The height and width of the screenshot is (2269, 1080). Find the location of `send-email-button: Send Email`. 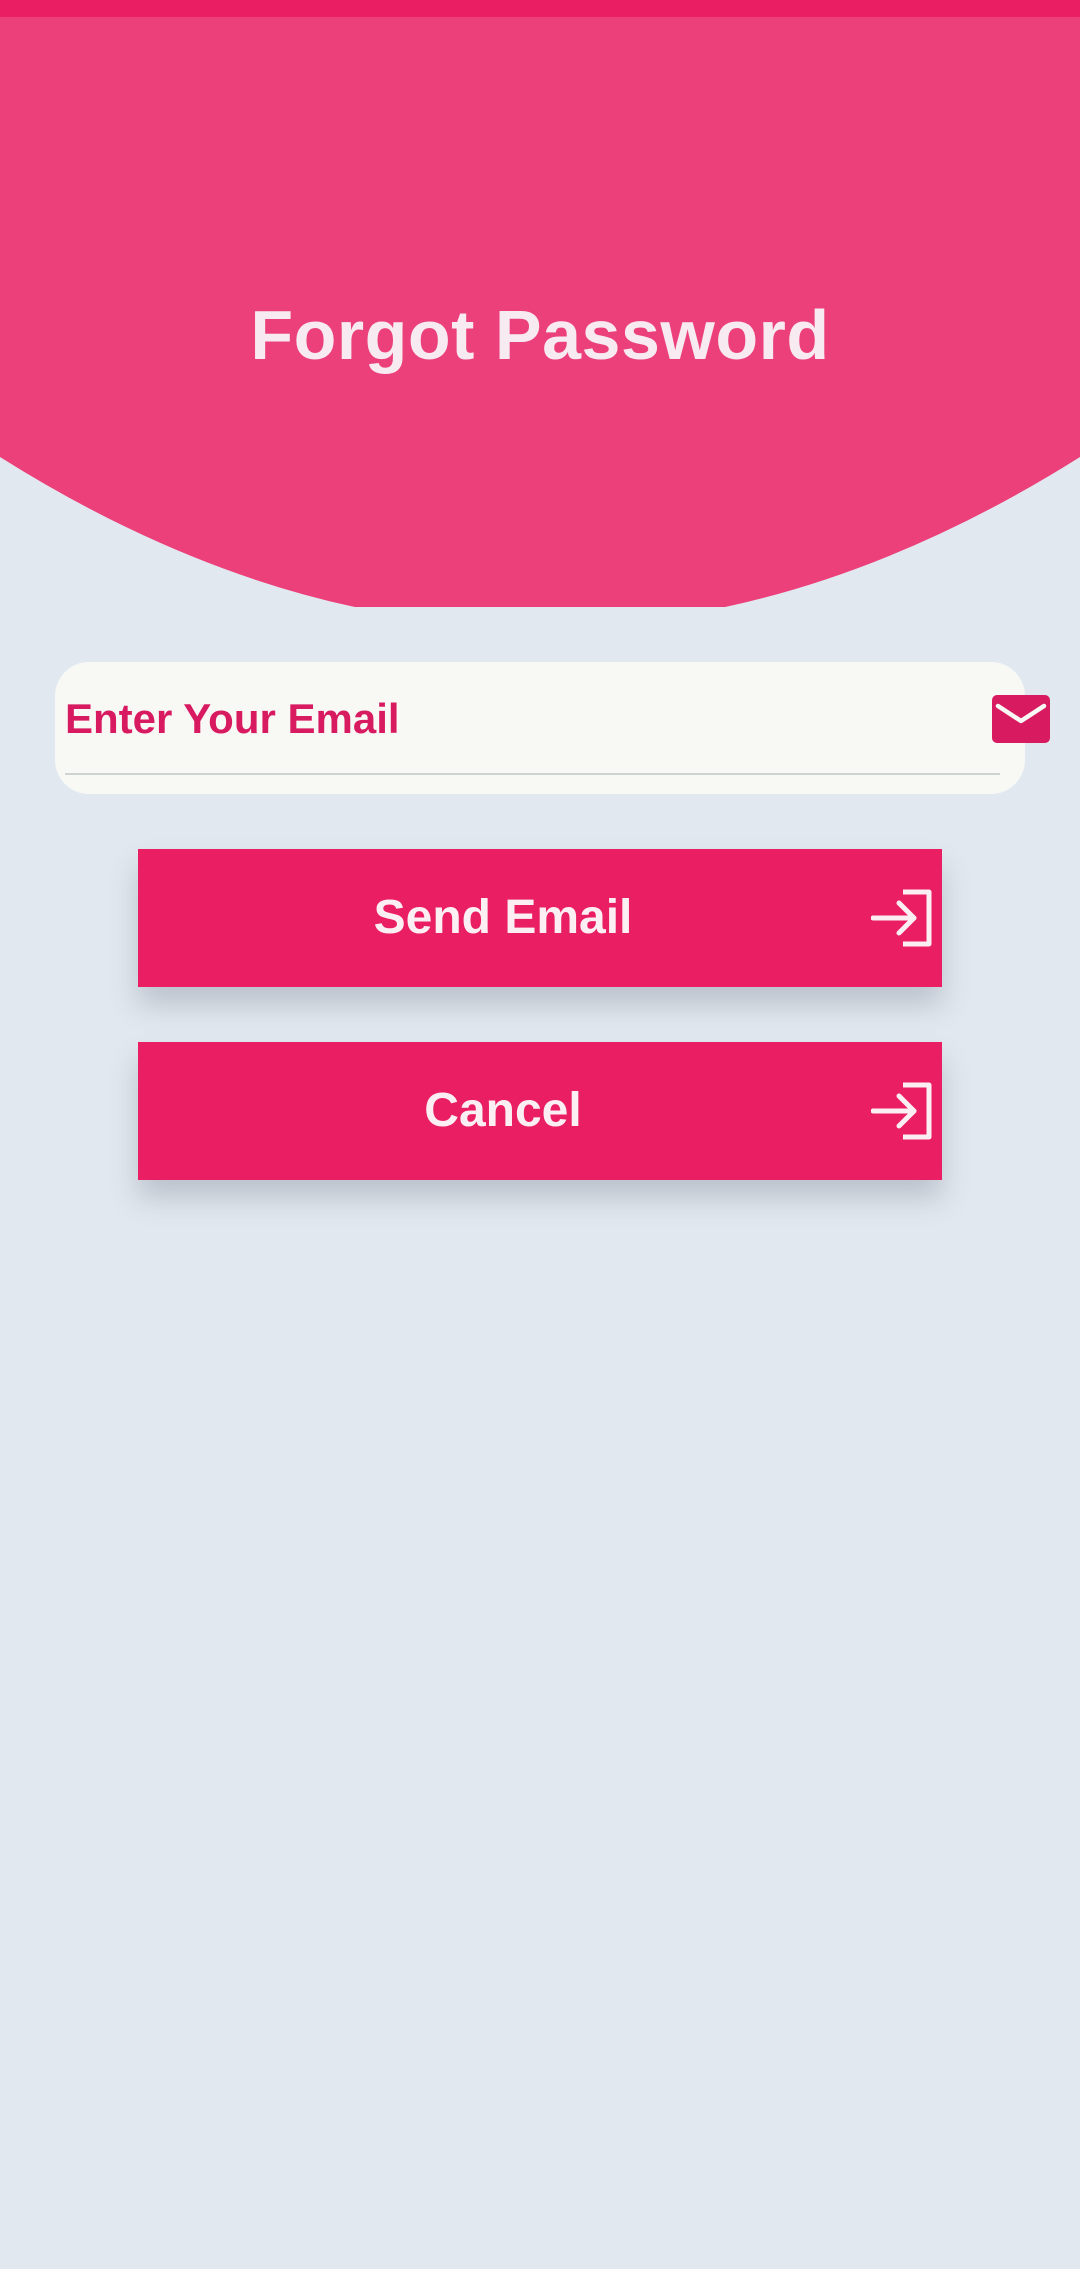

send-email-button: Send Email is located at coordinates (540, 918).